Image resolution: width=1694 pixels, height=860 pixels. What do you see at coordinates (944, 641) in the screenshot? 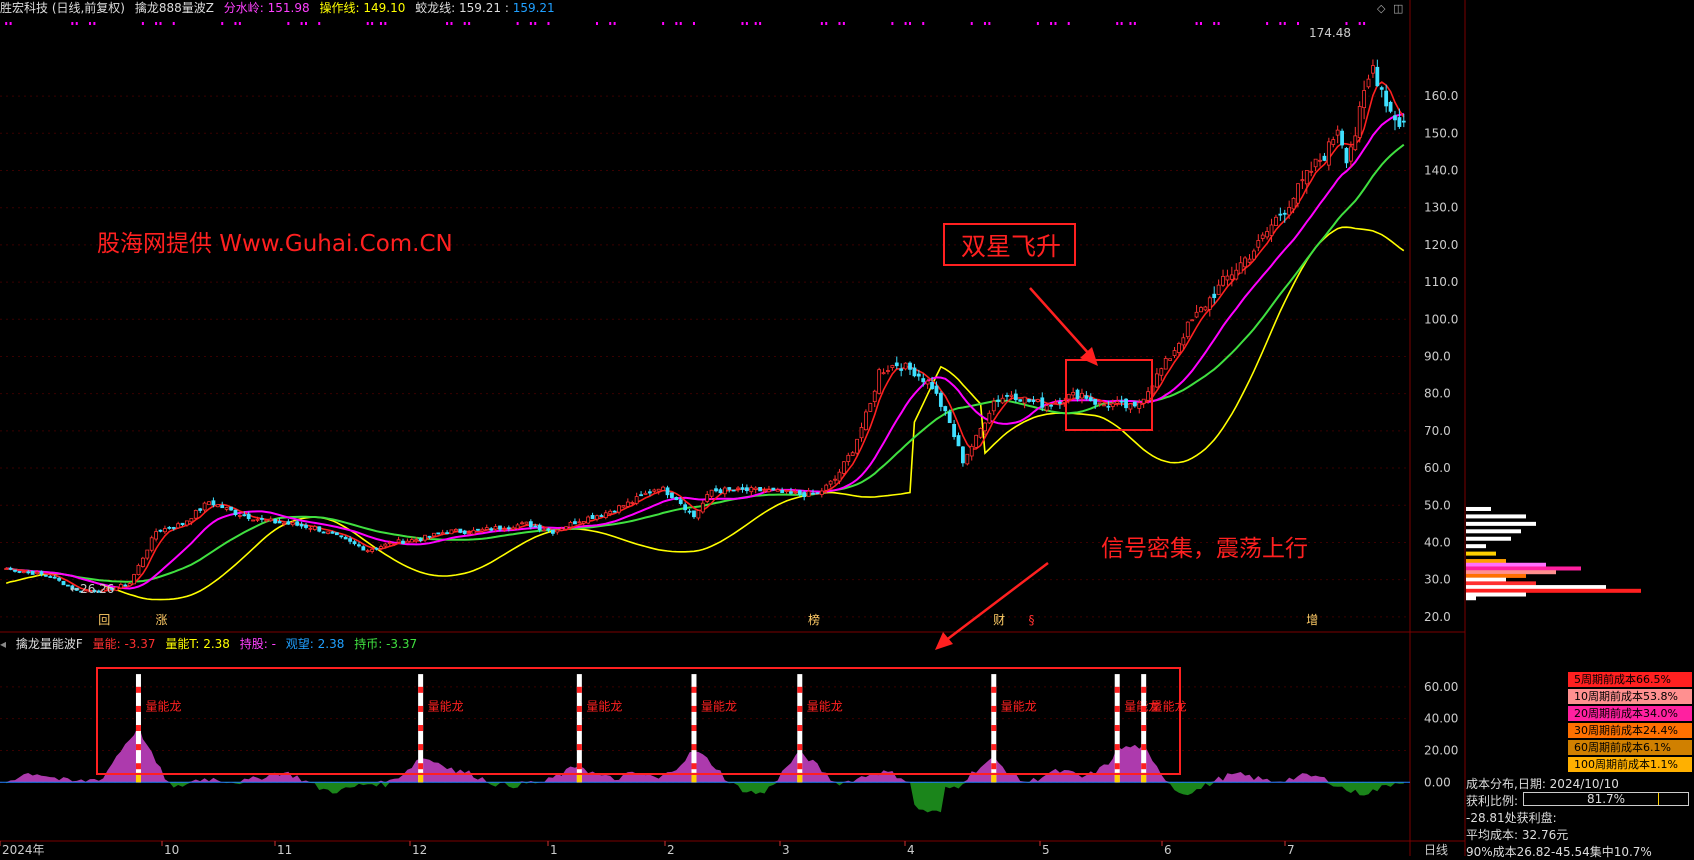
I see `signal-dense-arrowhead` at bounding box center [944, 641].